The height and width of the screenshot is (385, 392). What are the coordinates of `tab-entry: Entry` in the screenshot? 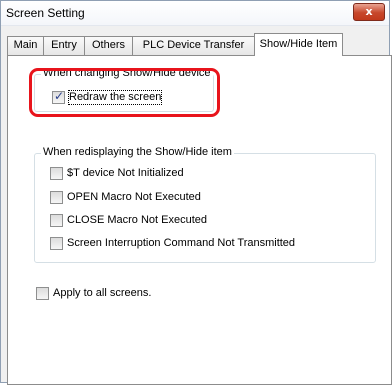 It's located at (64, 45).